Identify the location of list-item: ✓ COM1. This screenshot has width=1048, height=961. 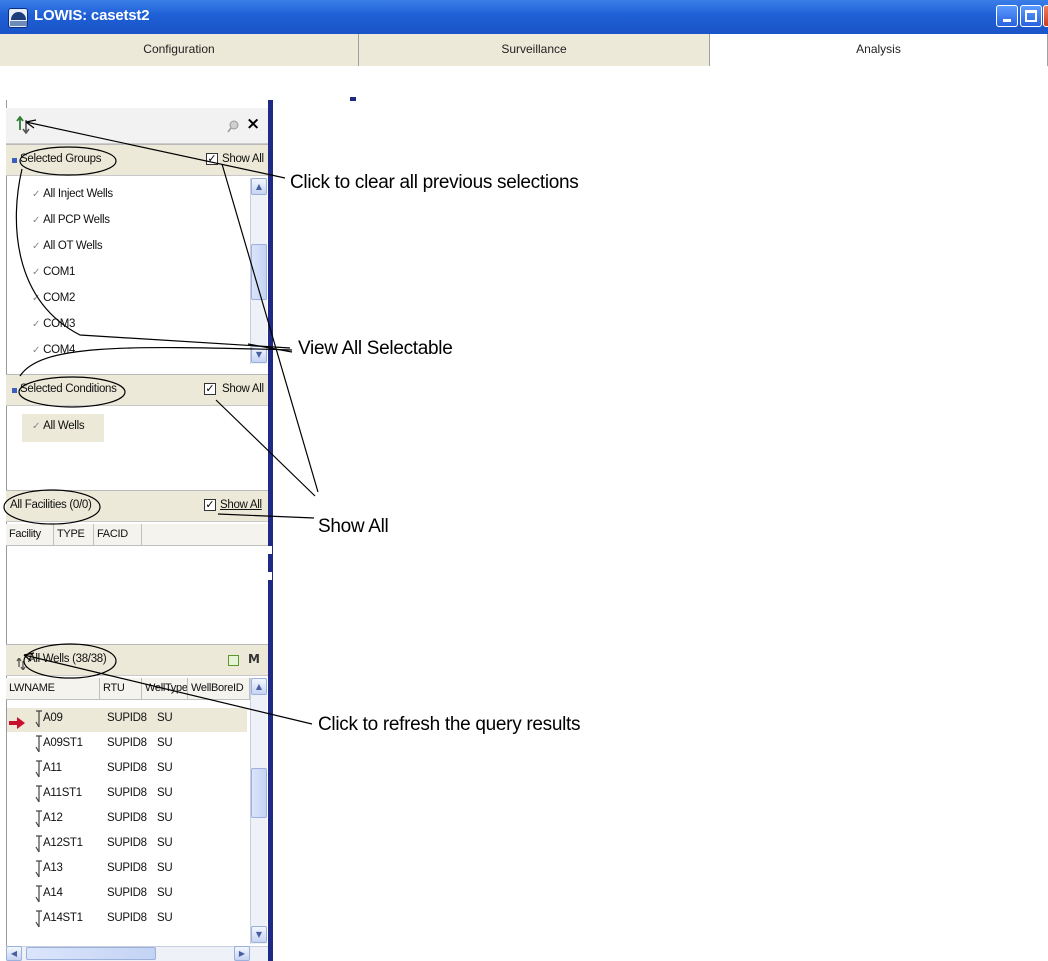
(53, 272).